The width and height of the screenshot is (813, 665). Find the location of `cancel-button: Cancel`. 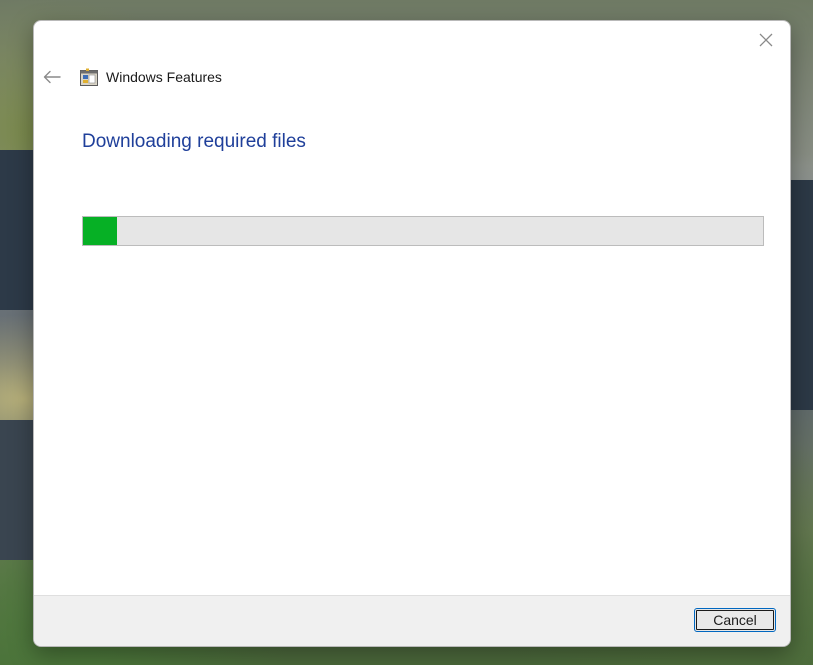

cancel-button: Cancel is located at coordinates (735, 620).